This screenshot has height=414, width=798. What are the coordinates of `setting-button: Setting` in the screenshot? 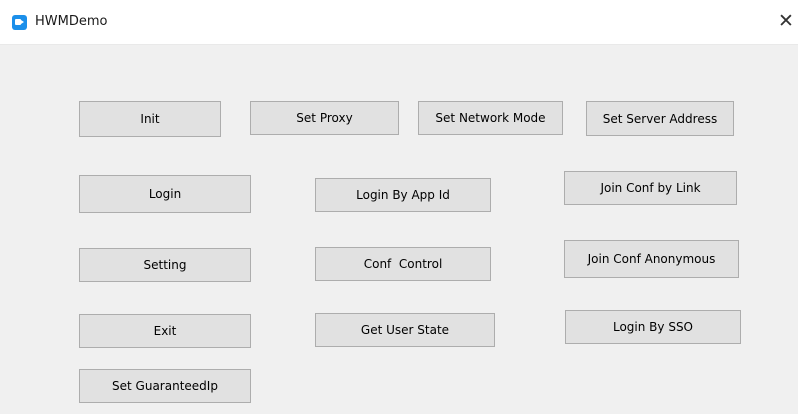 It's located at (165, 265).